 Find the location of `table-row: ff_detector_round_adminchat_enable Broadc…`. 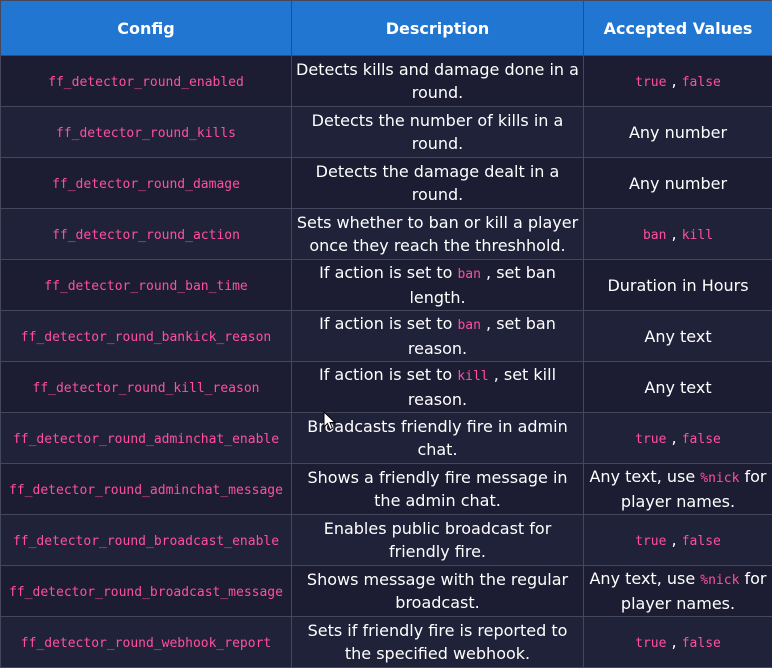

table-row: ff_detector_round_adminchat_enable Broadc… is located at coordinates (386, 438).